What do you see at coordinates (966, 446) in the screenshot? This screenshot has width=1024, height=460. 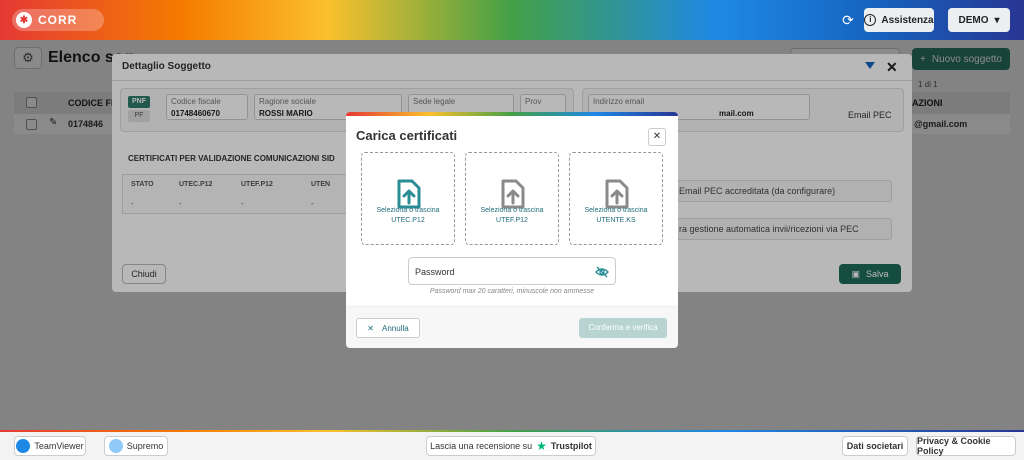 I see `privacy-policy-button: Privacy & Cookie Policy` at bounding box center [966, 446].